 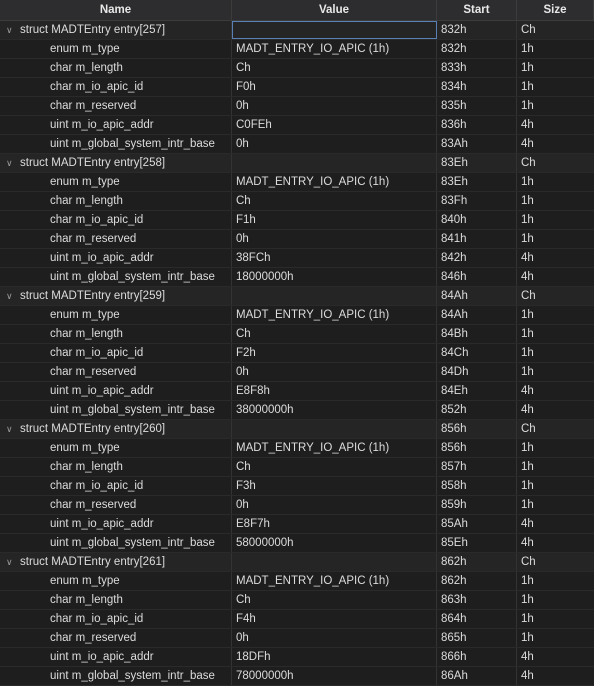 I want to click on field-row: enum m_type MADT_ENTRY_IO_APIC (1h) 832h 1h, so click(x=297, y=49).